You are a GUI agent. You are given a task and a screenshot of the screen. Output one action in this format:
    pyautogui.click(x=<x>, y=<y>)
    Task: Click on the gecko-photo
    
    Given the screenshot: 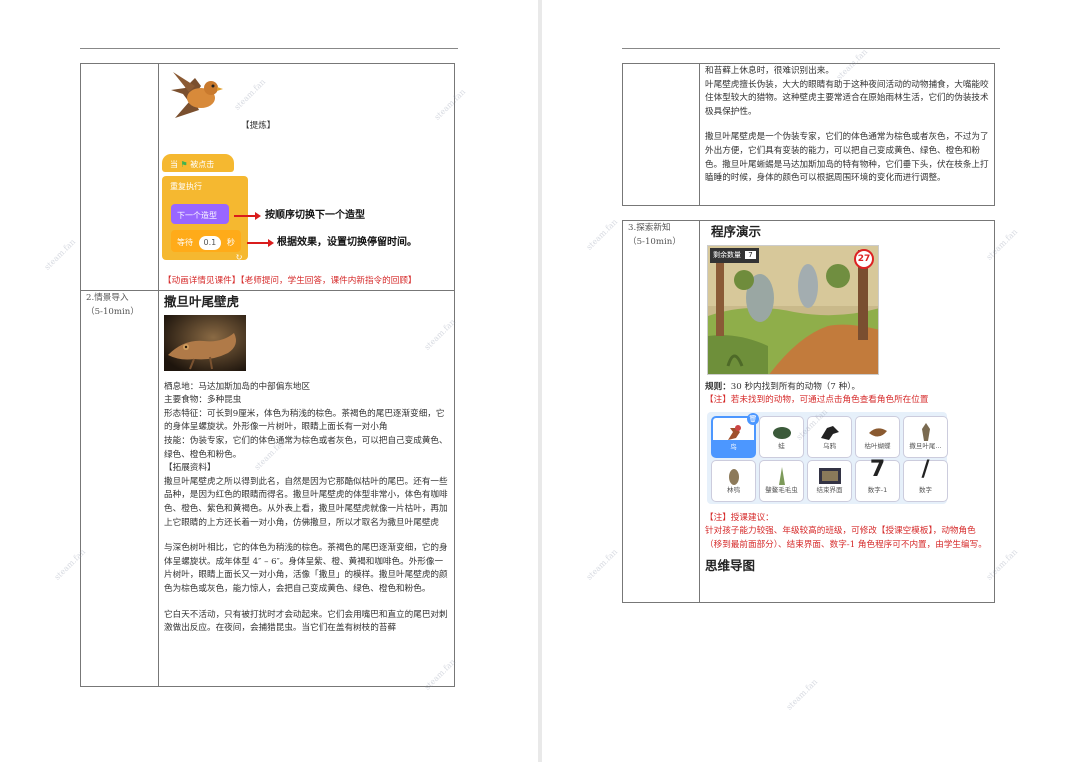 What is the action you would take?
    pyautogui.click(x=205, y=342)
    